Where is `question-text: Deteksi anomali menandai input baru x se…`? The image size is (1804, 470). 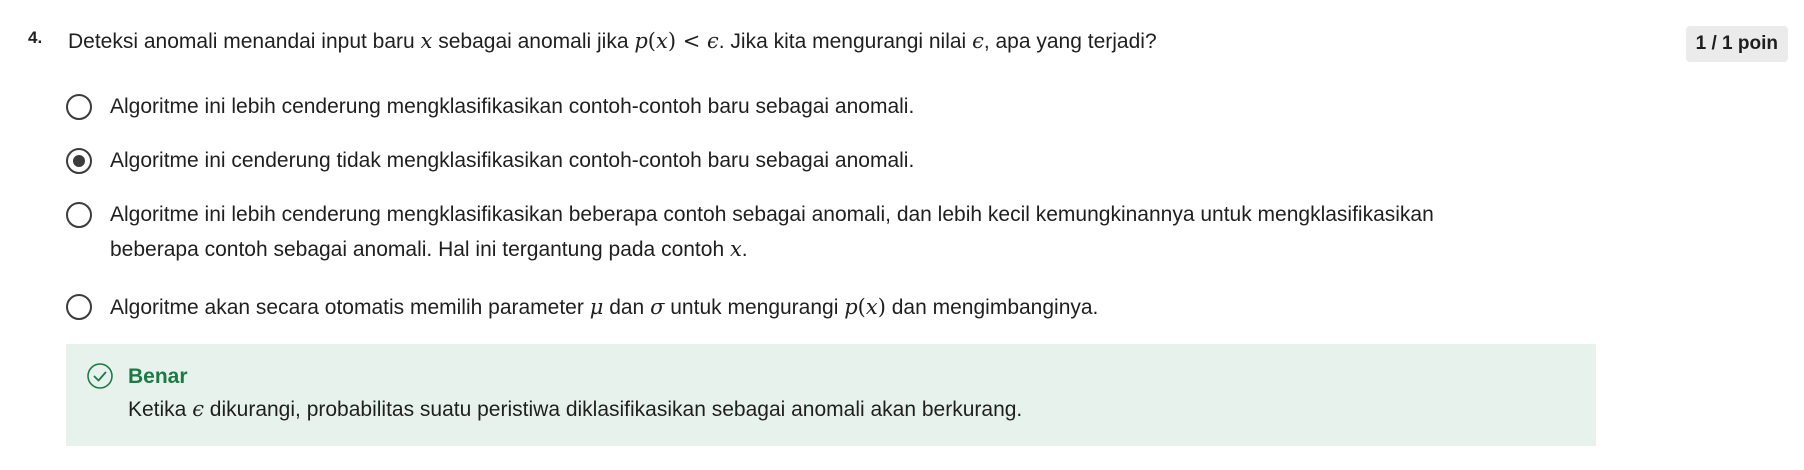
question-text: Deteksi anomali menandai input baru x se… is located at coordinates (612, 41).